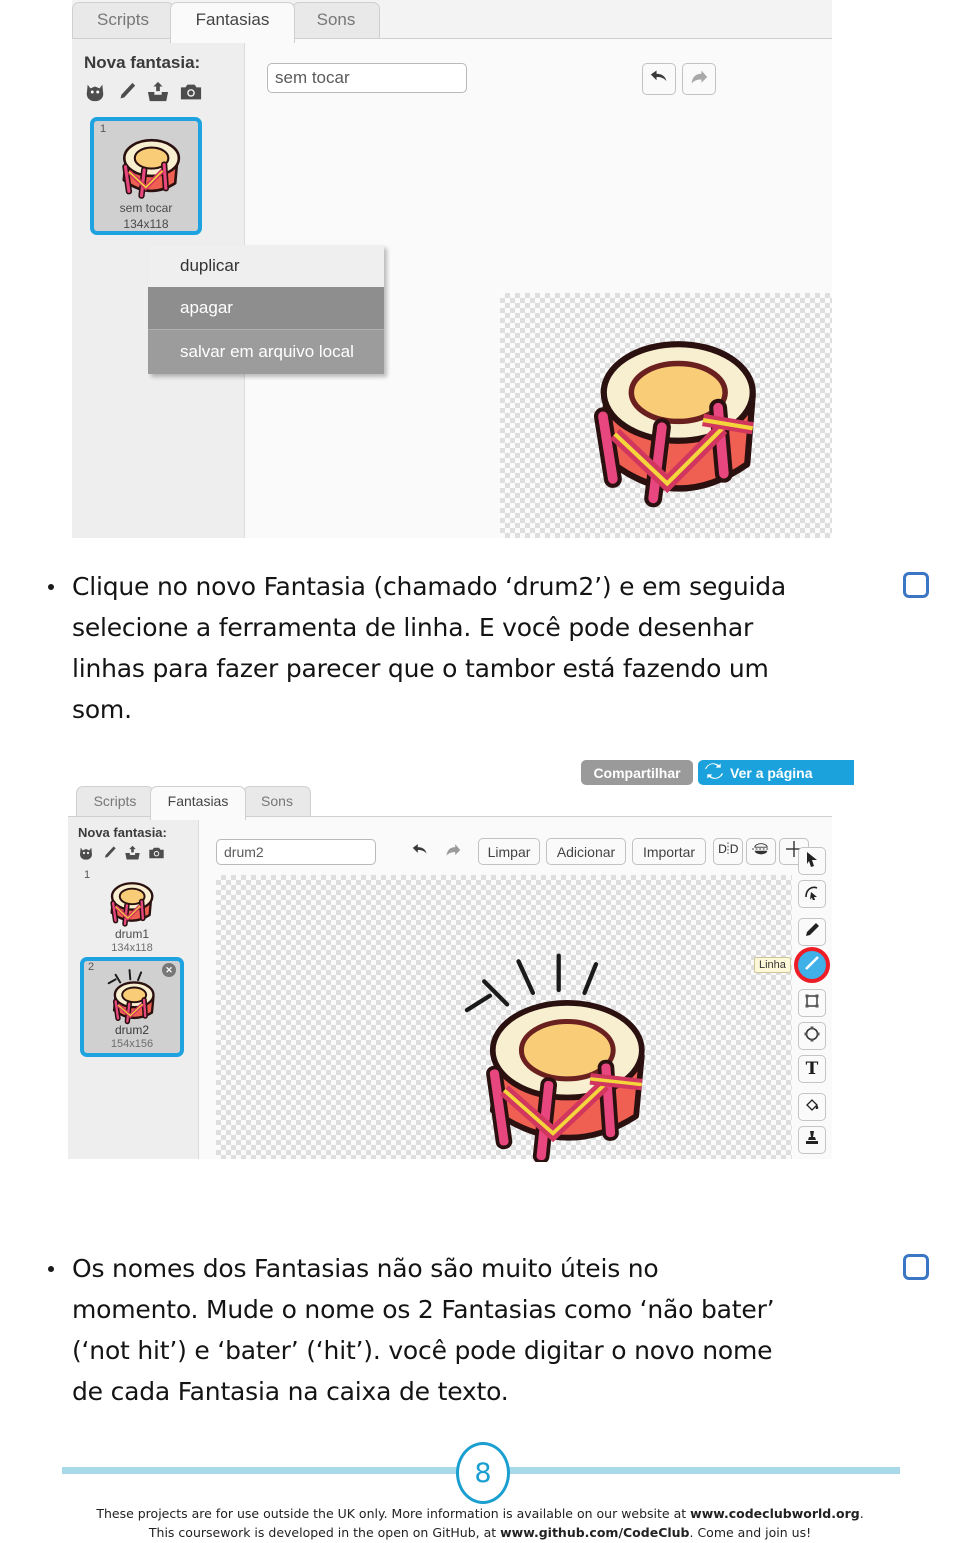  I want to click on costume-name: drum2, so click(131, 1030).